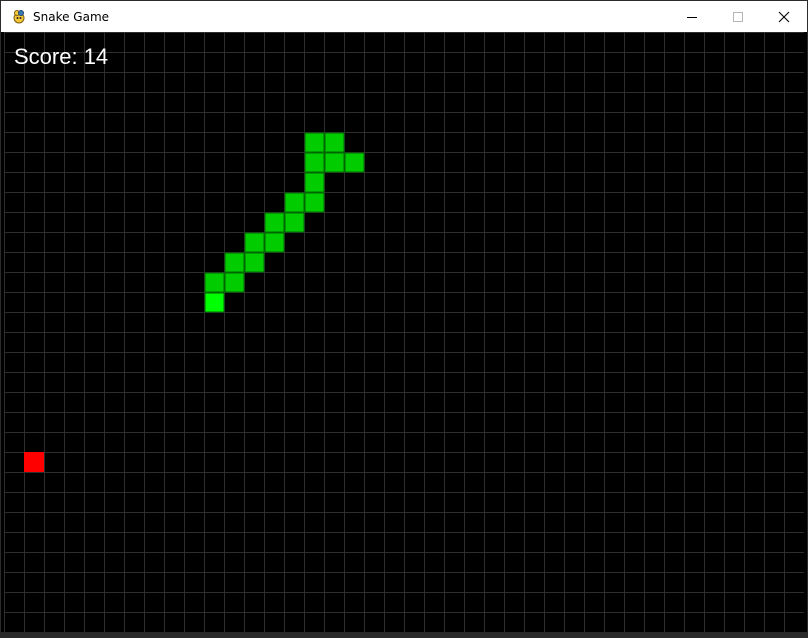 The width and height of the screenshot is (808, 638). I want to click on food-apple, so click(34, 462).